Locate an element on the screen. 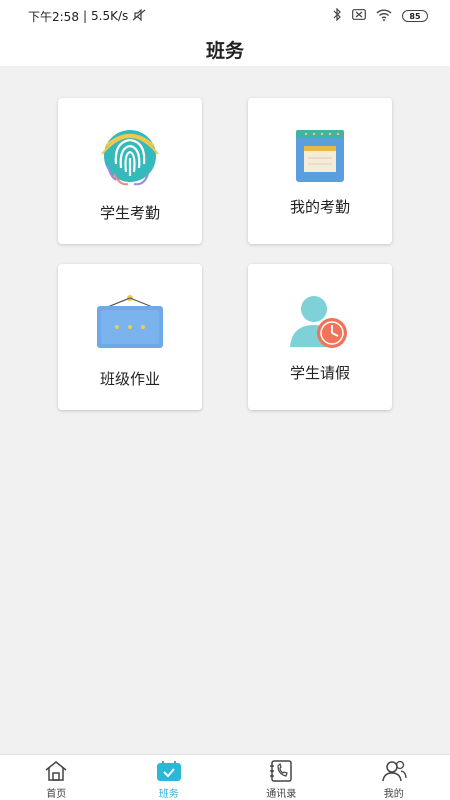 This screenshot has height=800, width=450. card-label: 我的考勤 is located at coordinates (319, 207).